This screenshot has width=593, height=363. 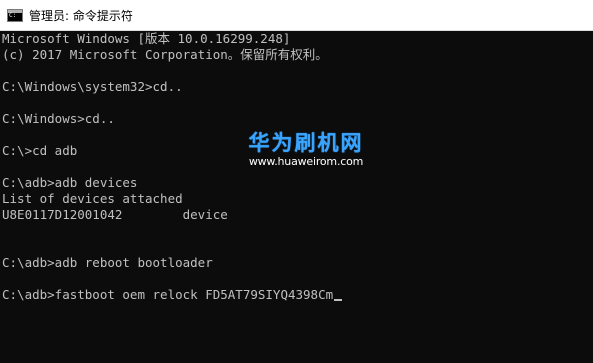 I want to click on console-line-cd-system32: C:\Windows\system32>cd.., so click(x=92, y=86).